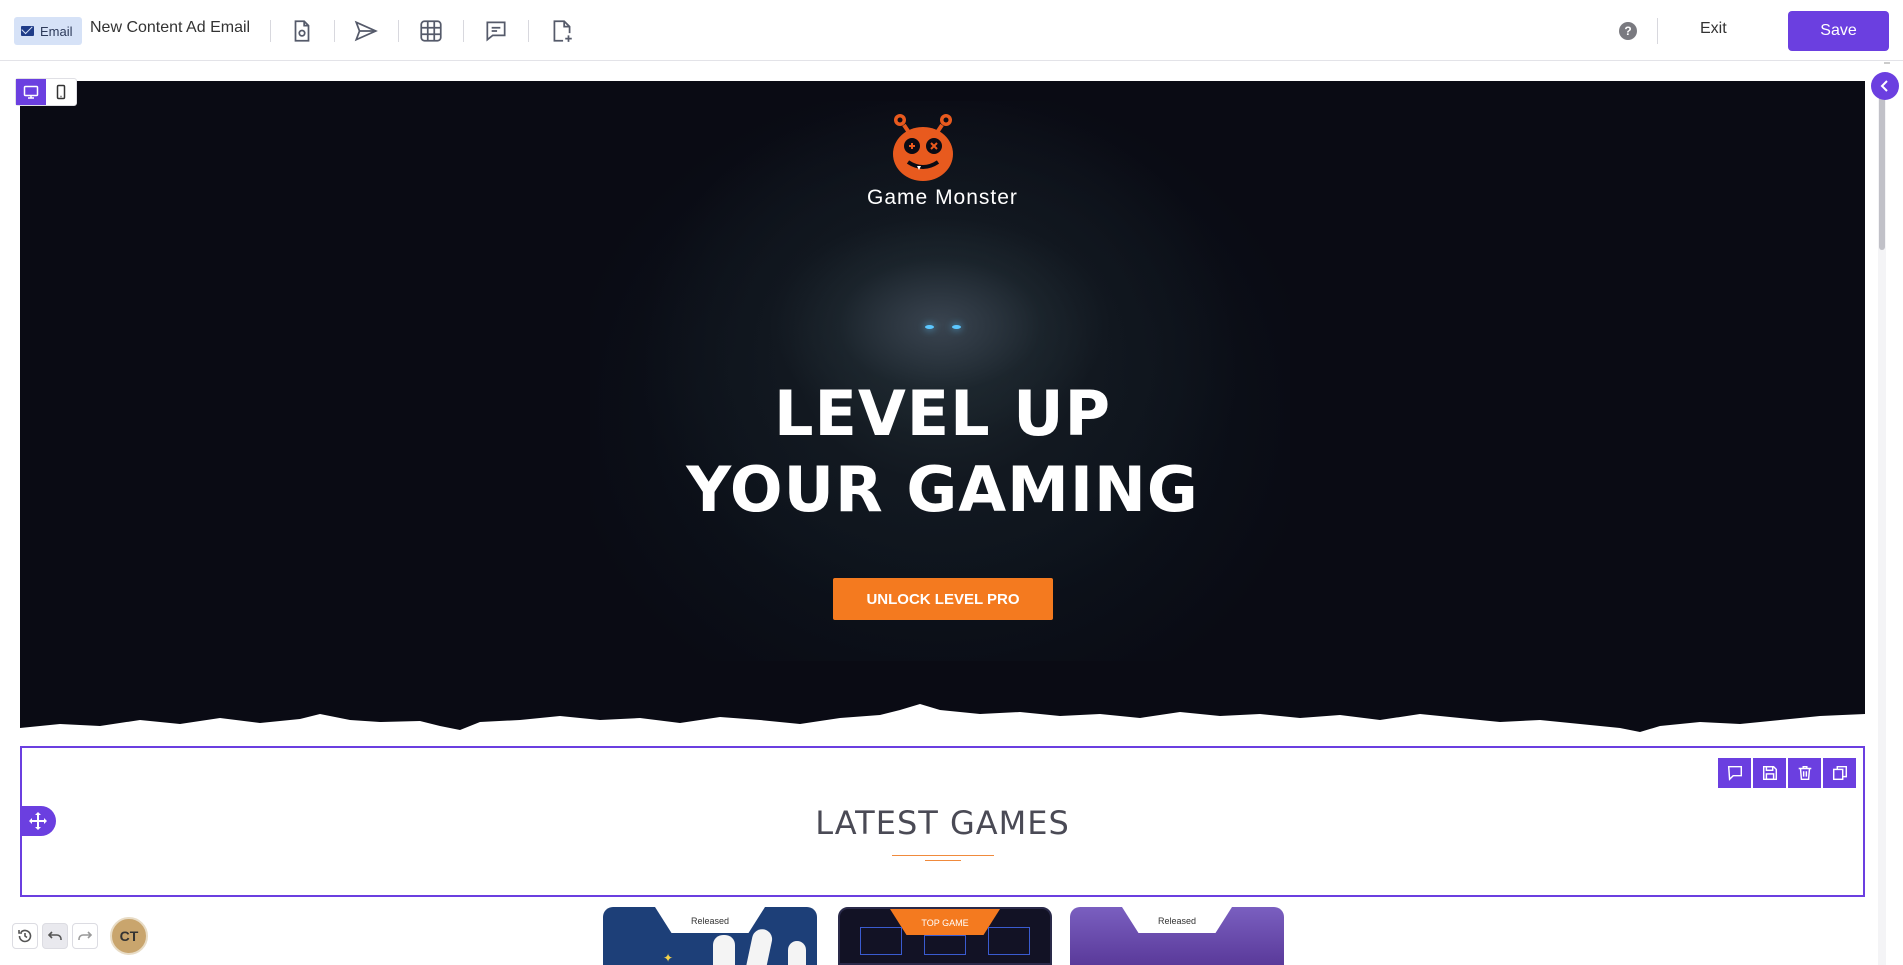 The image size is (1903, 965). I want to click on move-icon, so click(38, 821).